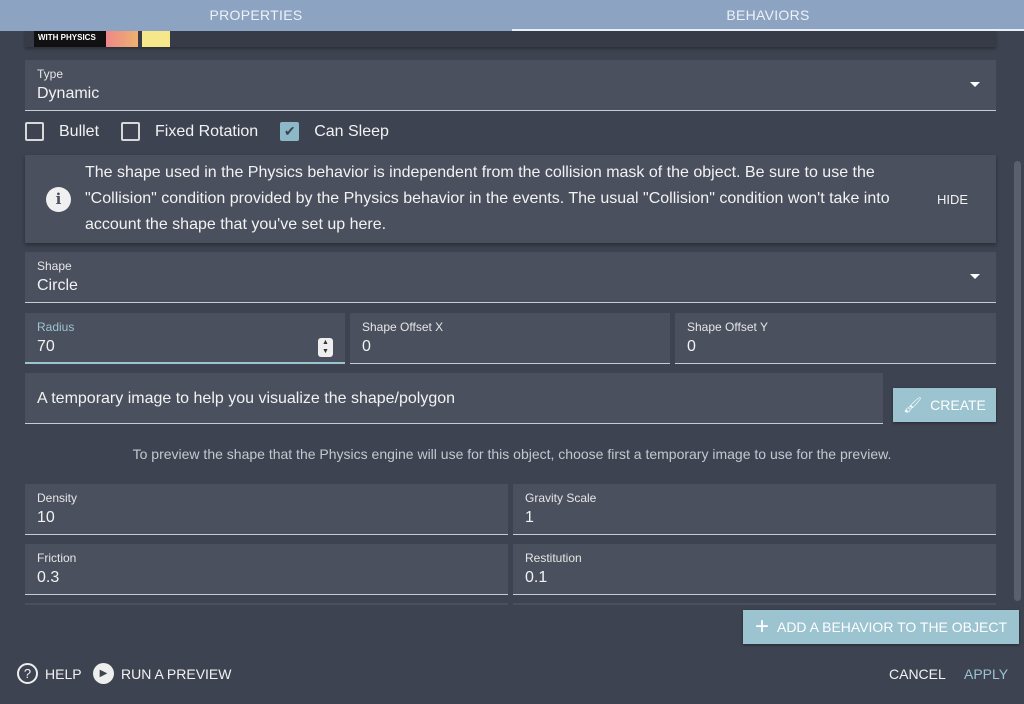  What do you see at coordinates (835, 347) in the screenshot?
I see `offset-y-value: 0` at bounding box center [835, 347].